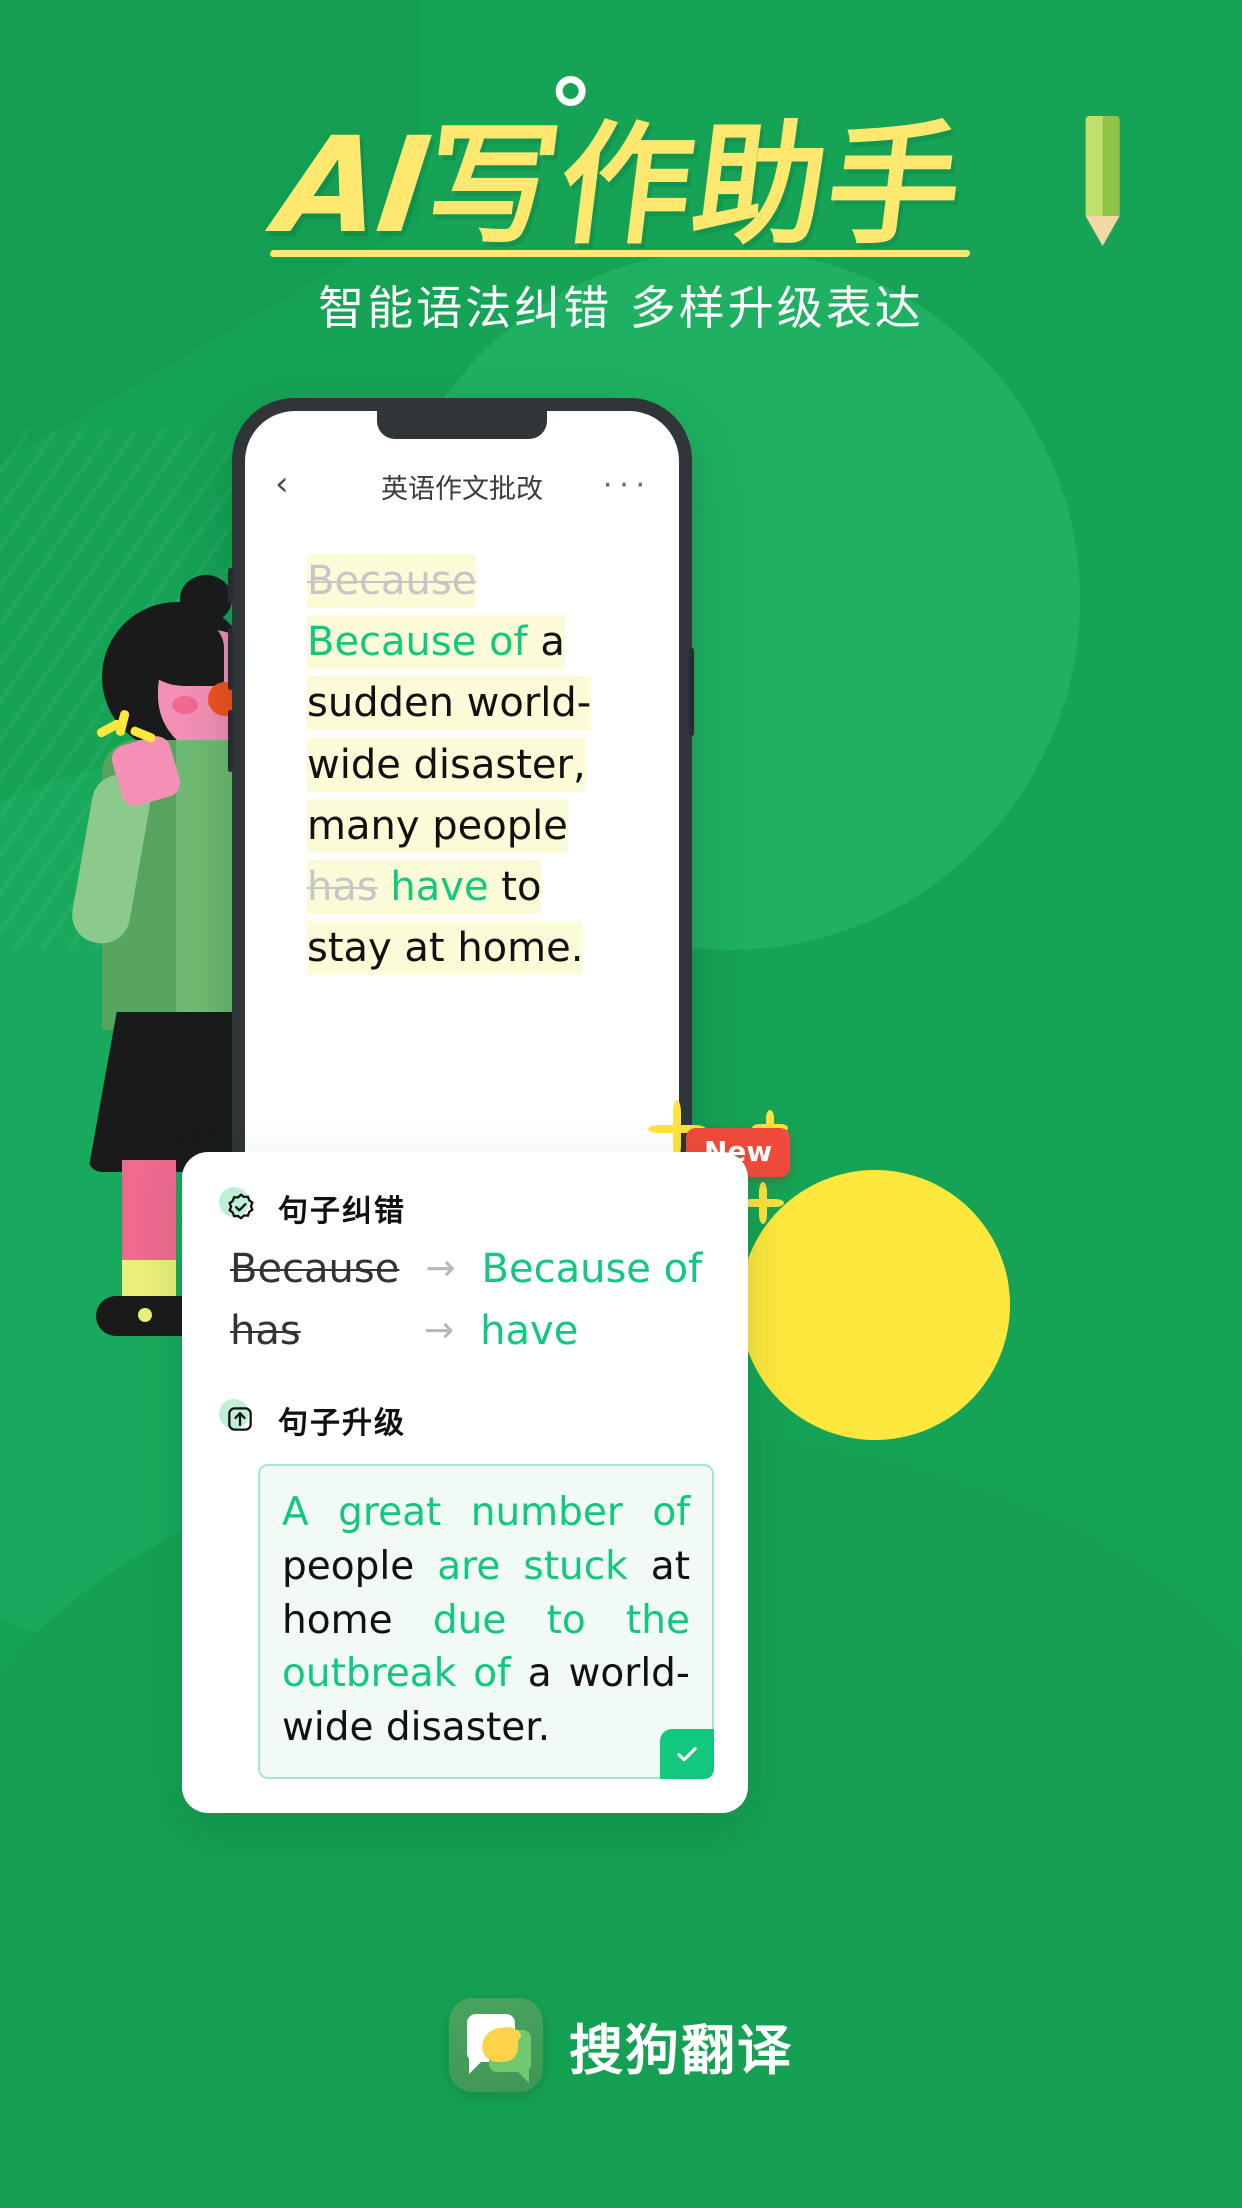 Image resolution: width=1242 pixels, height=2208 pixels. I want to click on headline-block: AI写作助手, so click(621, 169).